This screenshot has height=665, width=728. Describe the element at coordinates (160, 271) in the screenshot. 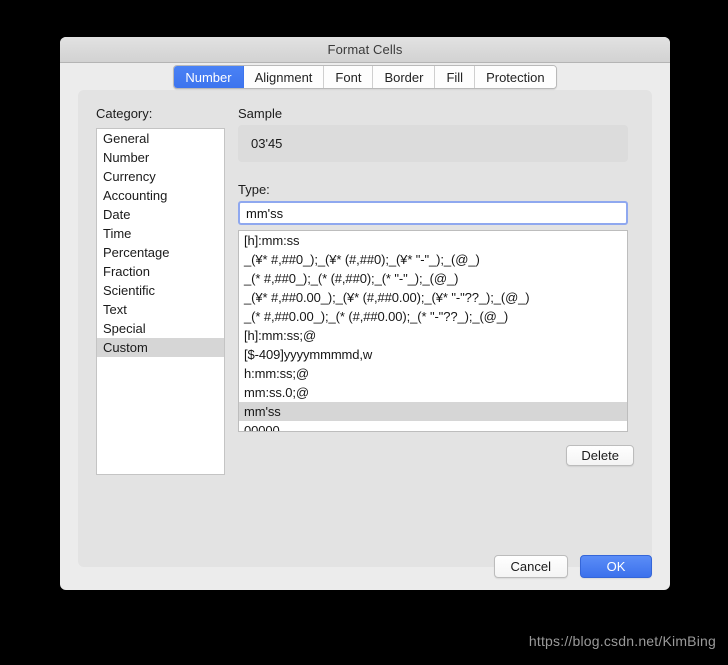

I see `category-item: Fraction` at that location.